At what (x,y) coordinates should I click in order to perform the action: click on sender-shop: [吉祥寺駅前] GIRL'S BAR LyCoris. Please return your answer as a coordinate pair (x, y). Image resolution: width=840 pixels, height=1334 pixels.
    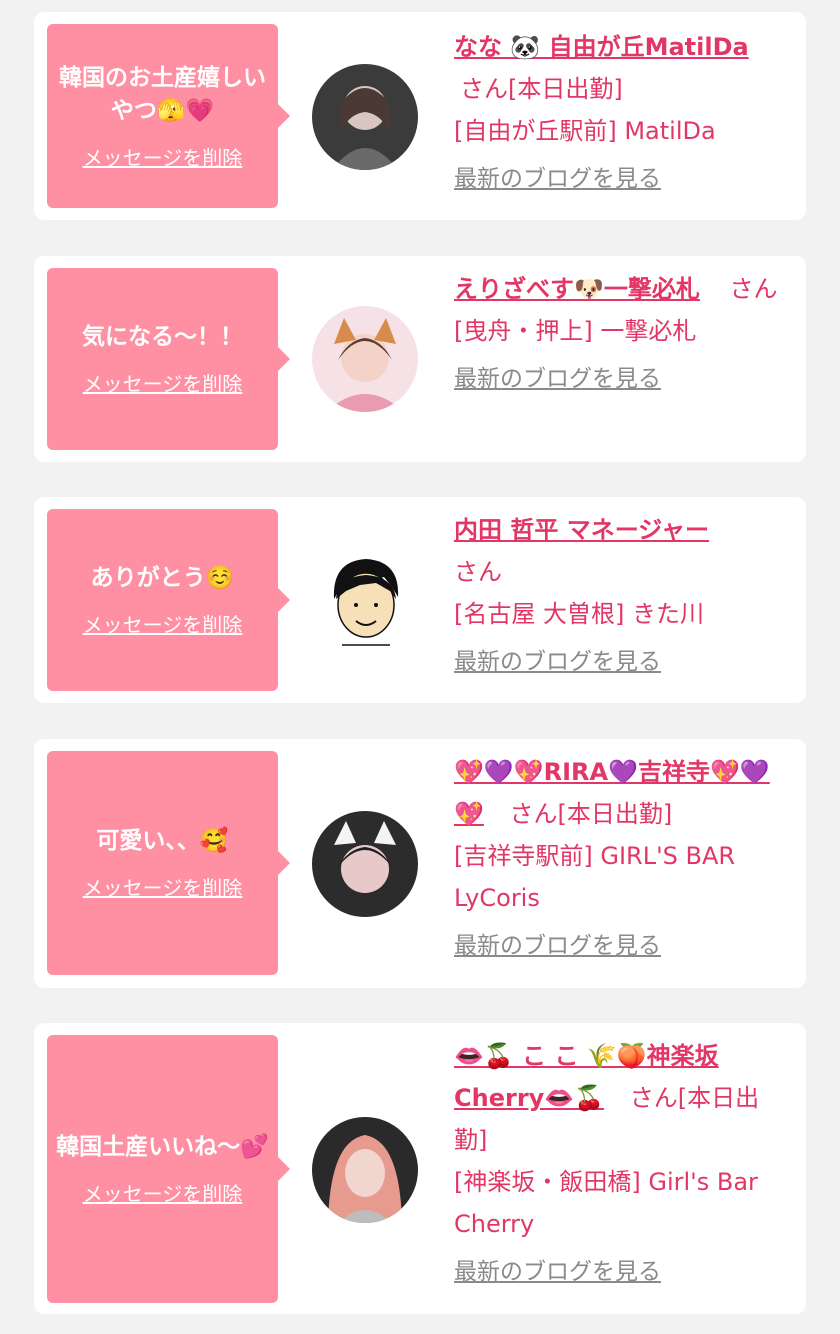
    Looking at the image, I should click on (595, 877).